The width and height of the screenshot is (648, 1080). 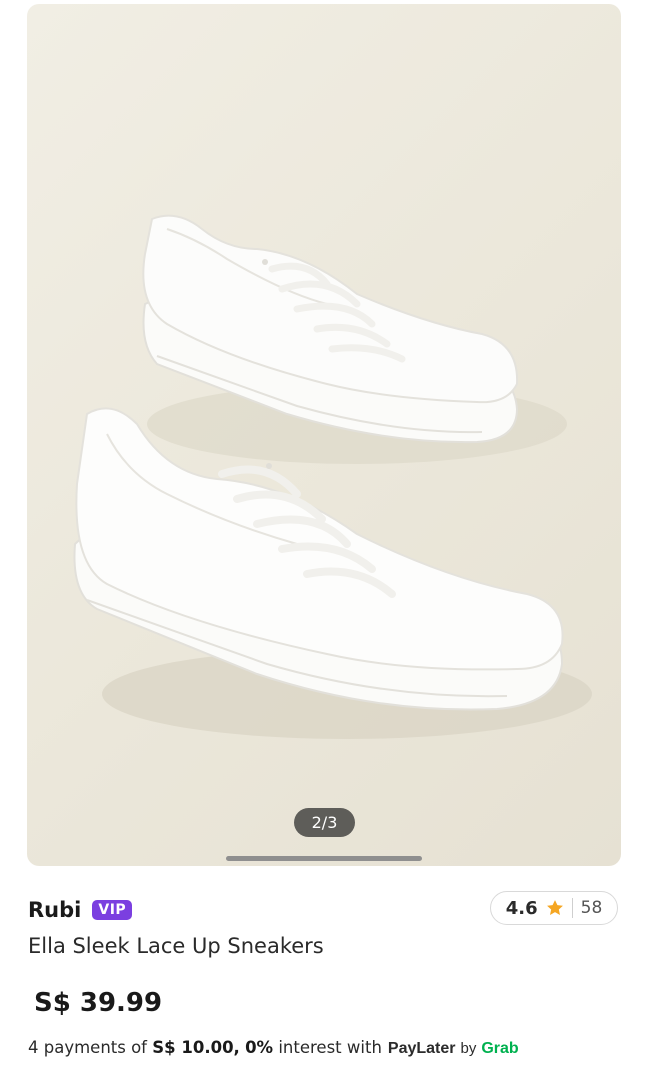 I want to click on rating-count: 58, so click(x=591, y=908).